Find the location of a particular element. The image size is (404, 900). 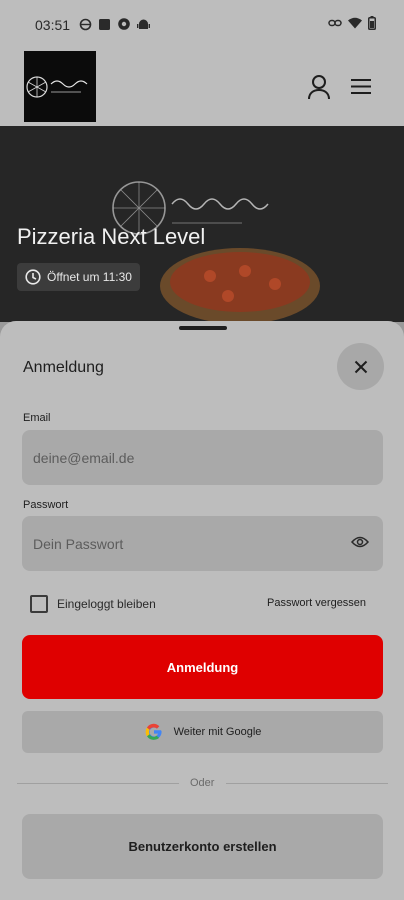

email-field is located at coordinates (183, 457).